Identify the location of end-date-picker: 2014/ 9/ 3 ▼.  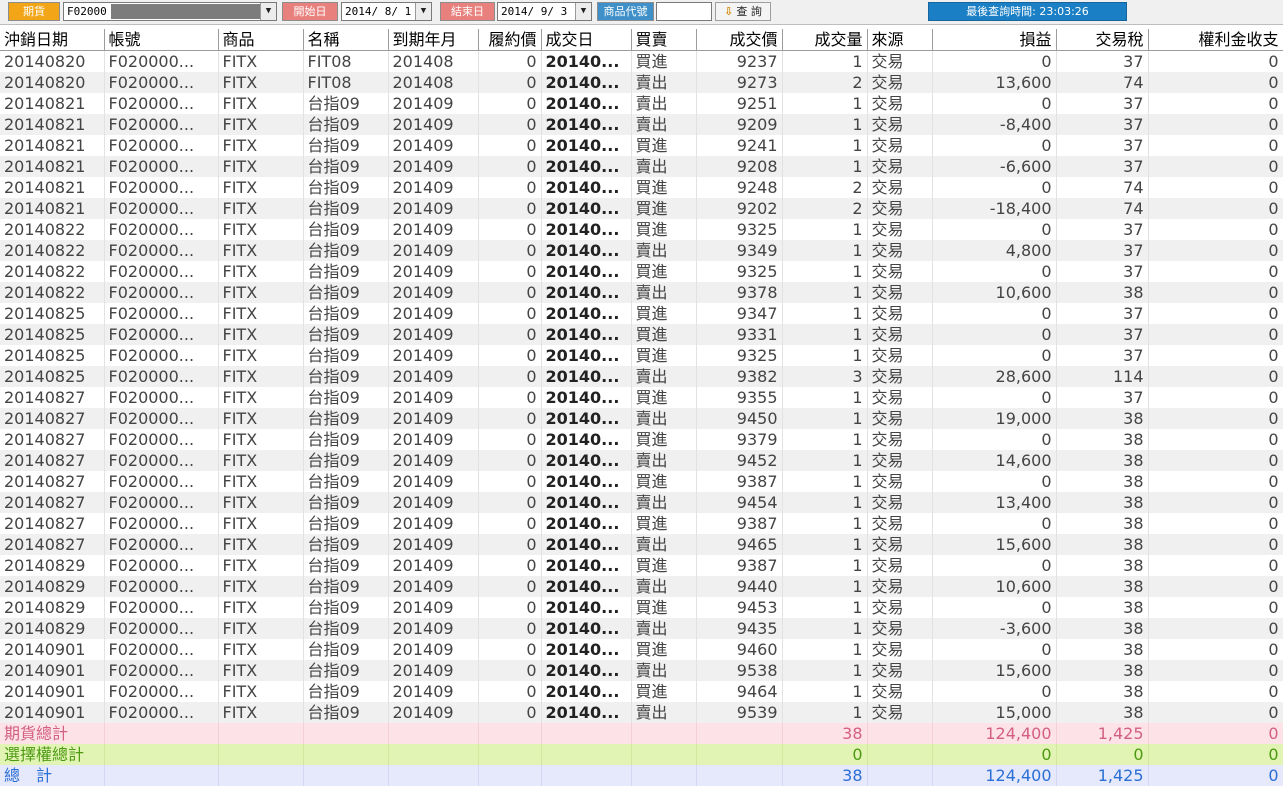
(544, 11).